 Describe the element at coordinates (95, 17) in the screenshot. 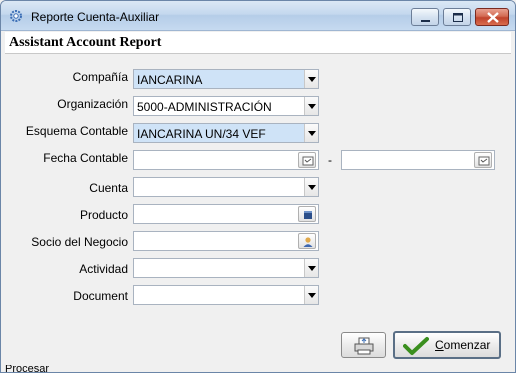

I see `window-title: Reporte Cuenta-Auxiliar` at that location.